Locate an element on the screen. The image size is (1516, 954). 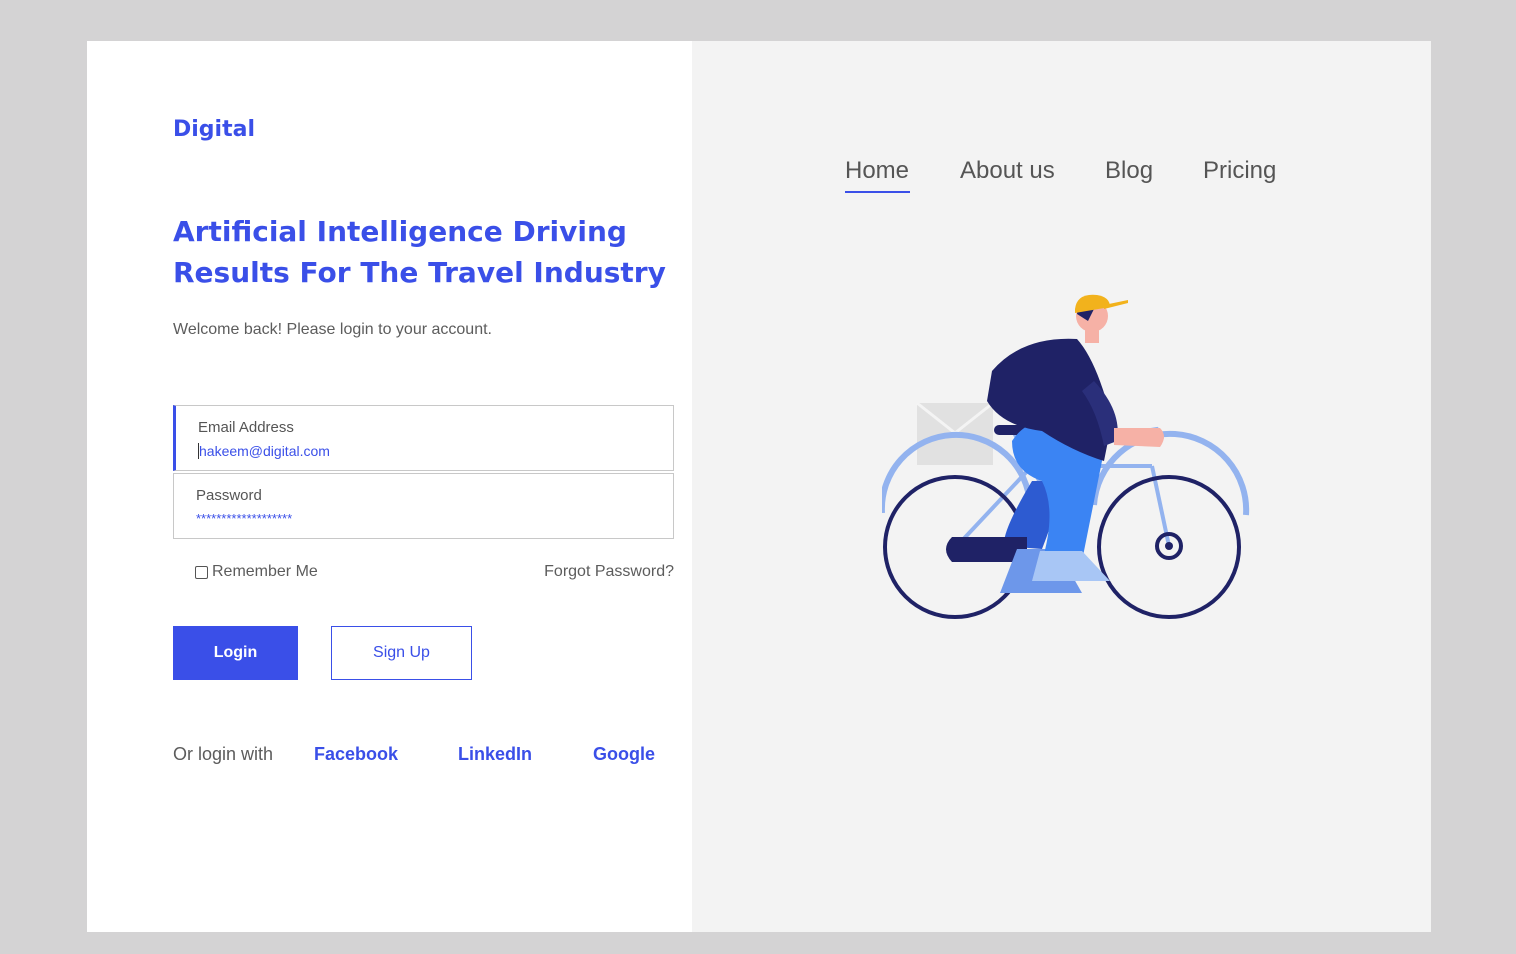
linkedin-login-link: LinkedIn is located at coordinates (495, 754).